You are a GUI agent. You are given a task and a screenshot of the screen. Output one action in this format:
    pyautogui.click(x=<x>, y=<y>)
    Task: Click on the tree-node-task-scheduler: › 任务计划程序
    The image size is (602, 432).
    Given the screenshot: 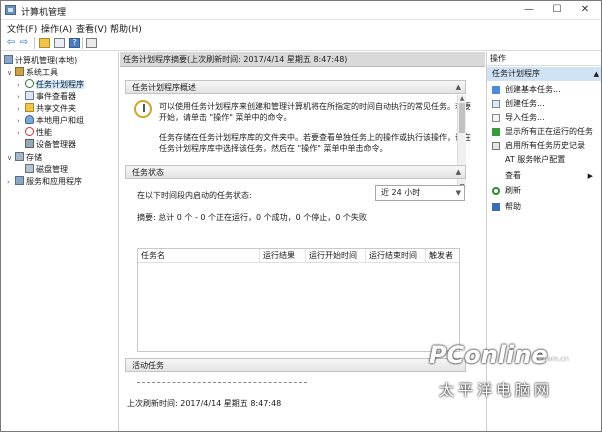 What is the action you would take?
    pyautogui.click(x=50, y=85)
    